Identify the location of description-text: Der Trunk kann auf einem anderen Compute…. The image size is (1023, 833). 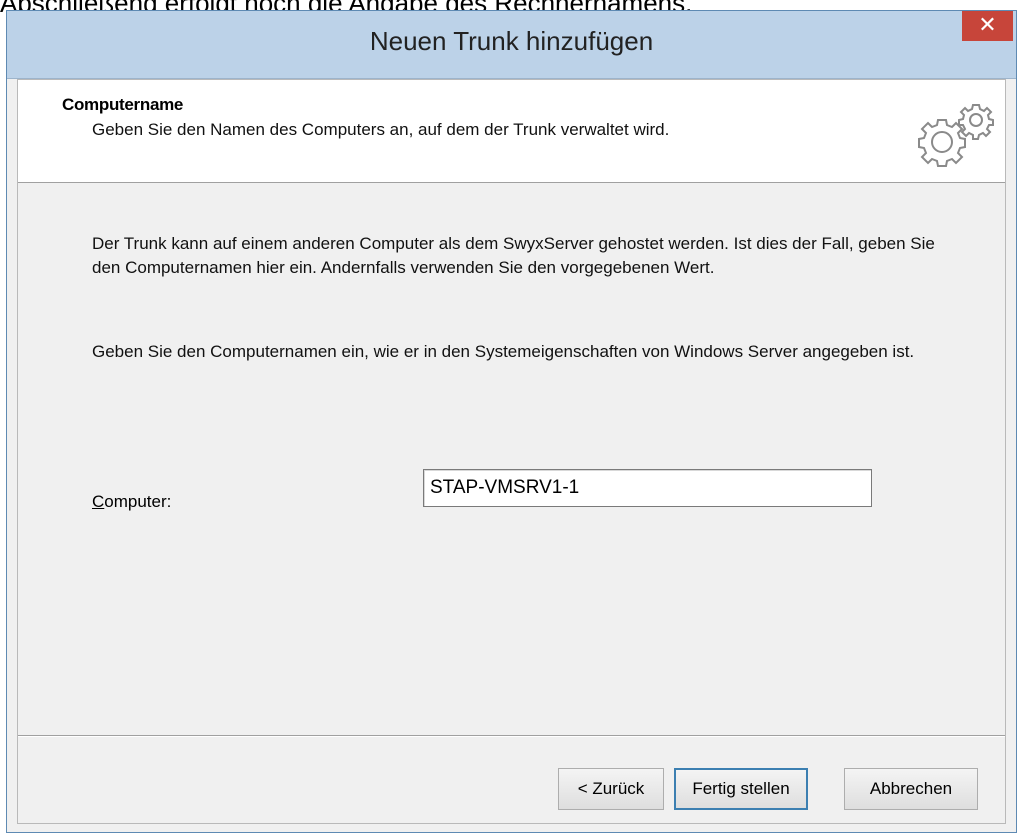
(513, 255).